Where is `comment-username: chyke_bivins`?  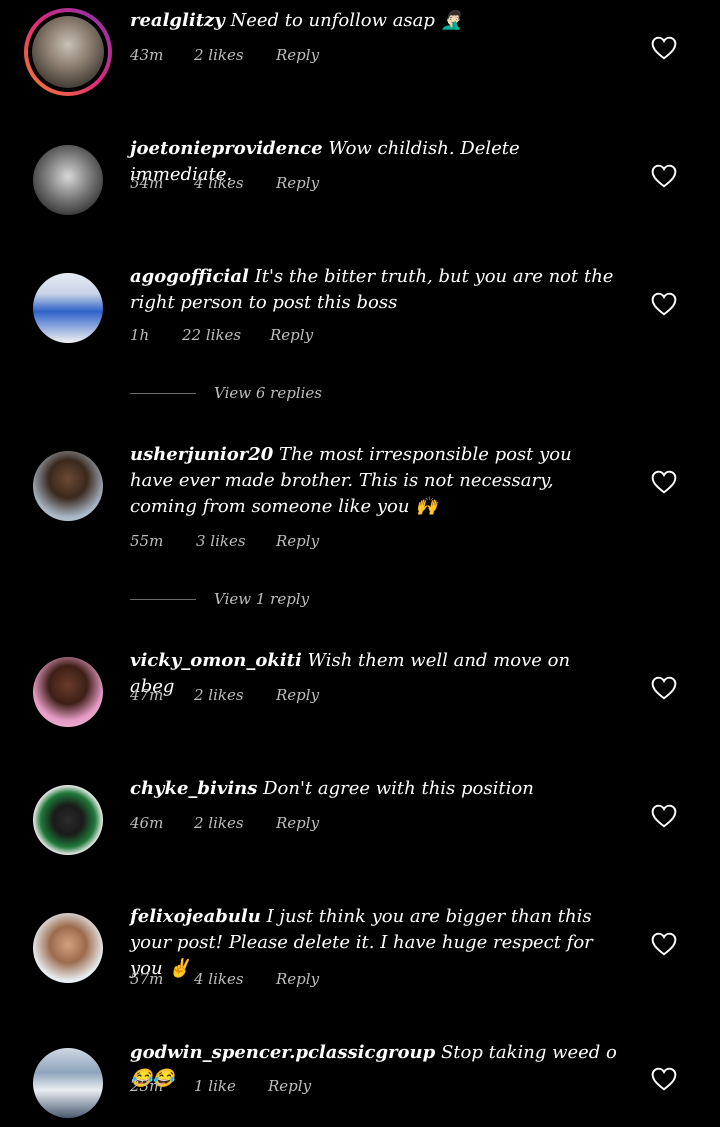 comment-username: chyke_bivins is located at coordinates (193, 788).